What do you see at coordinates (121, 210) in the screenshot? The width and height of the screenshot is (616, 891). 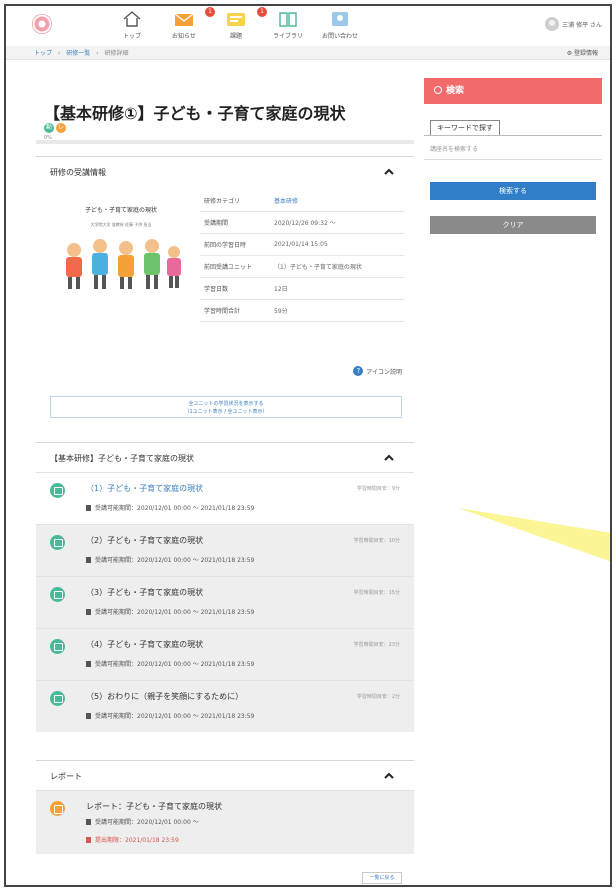 I see `thumb-title: 子ども・子育て家庭の現状` at bounding box center [121, 210].